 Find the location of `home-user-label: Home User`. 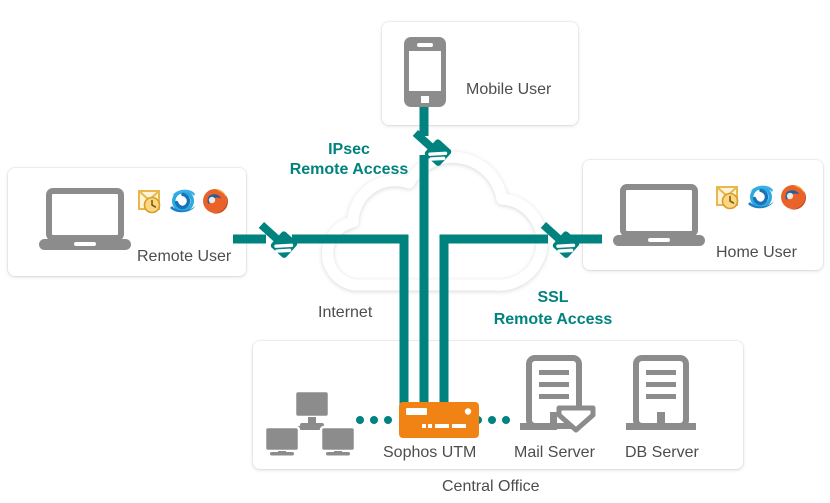

home-user-label: Home User is located at coordinates (756, 252).